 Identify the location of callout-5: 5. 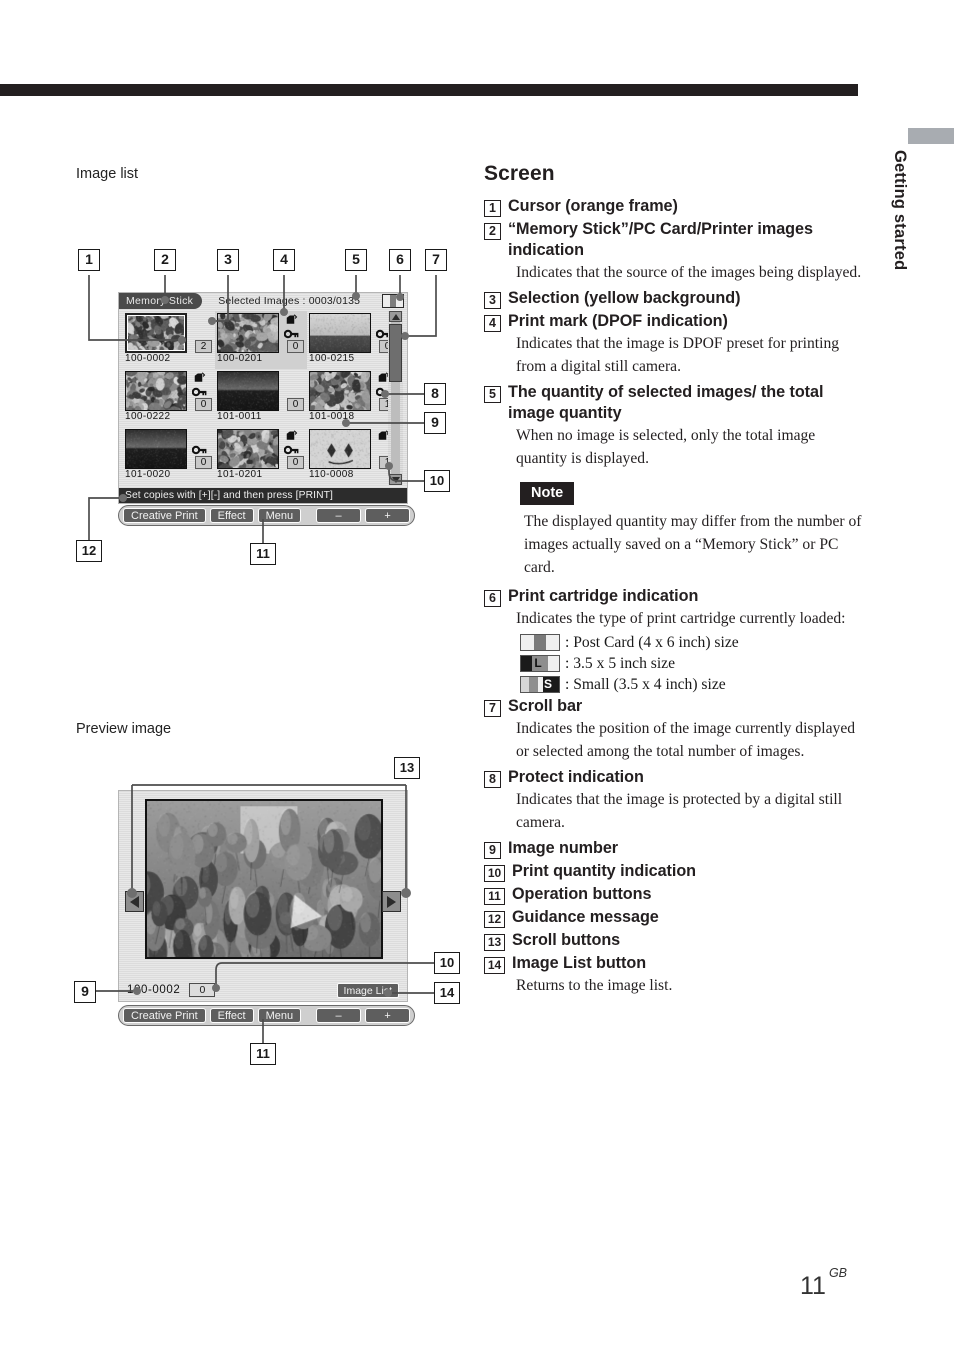
(356, 260).